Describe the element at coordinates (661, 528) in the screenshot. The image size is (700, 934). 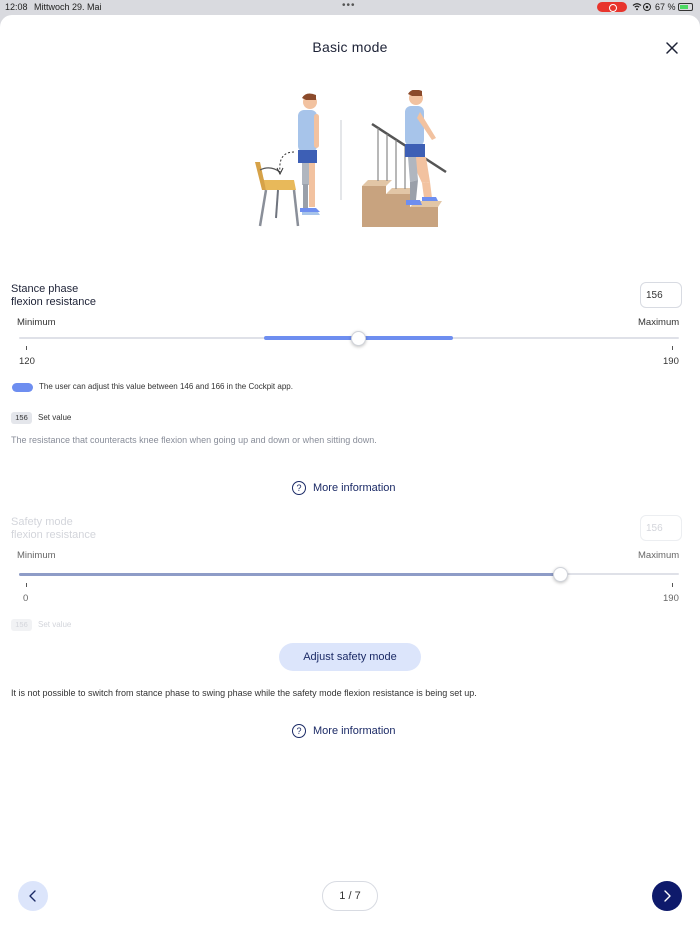
I see `safety-value-input: 156` at that location.